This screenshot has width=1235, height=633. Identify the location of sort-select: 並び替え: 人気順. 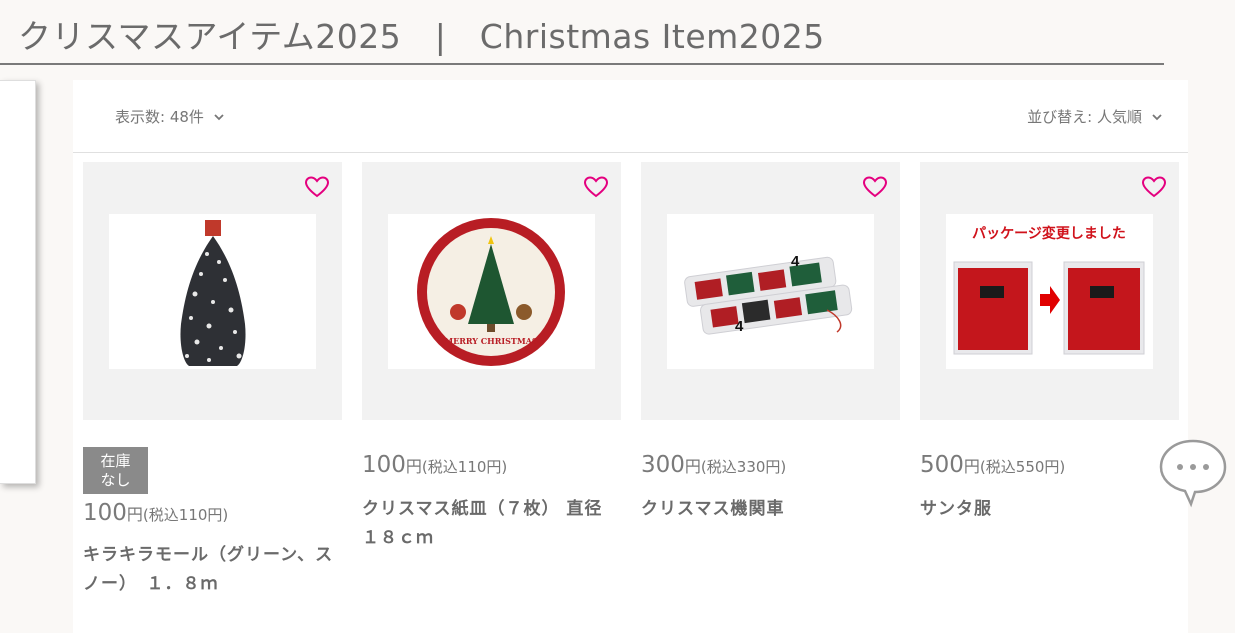
(1095, 116).